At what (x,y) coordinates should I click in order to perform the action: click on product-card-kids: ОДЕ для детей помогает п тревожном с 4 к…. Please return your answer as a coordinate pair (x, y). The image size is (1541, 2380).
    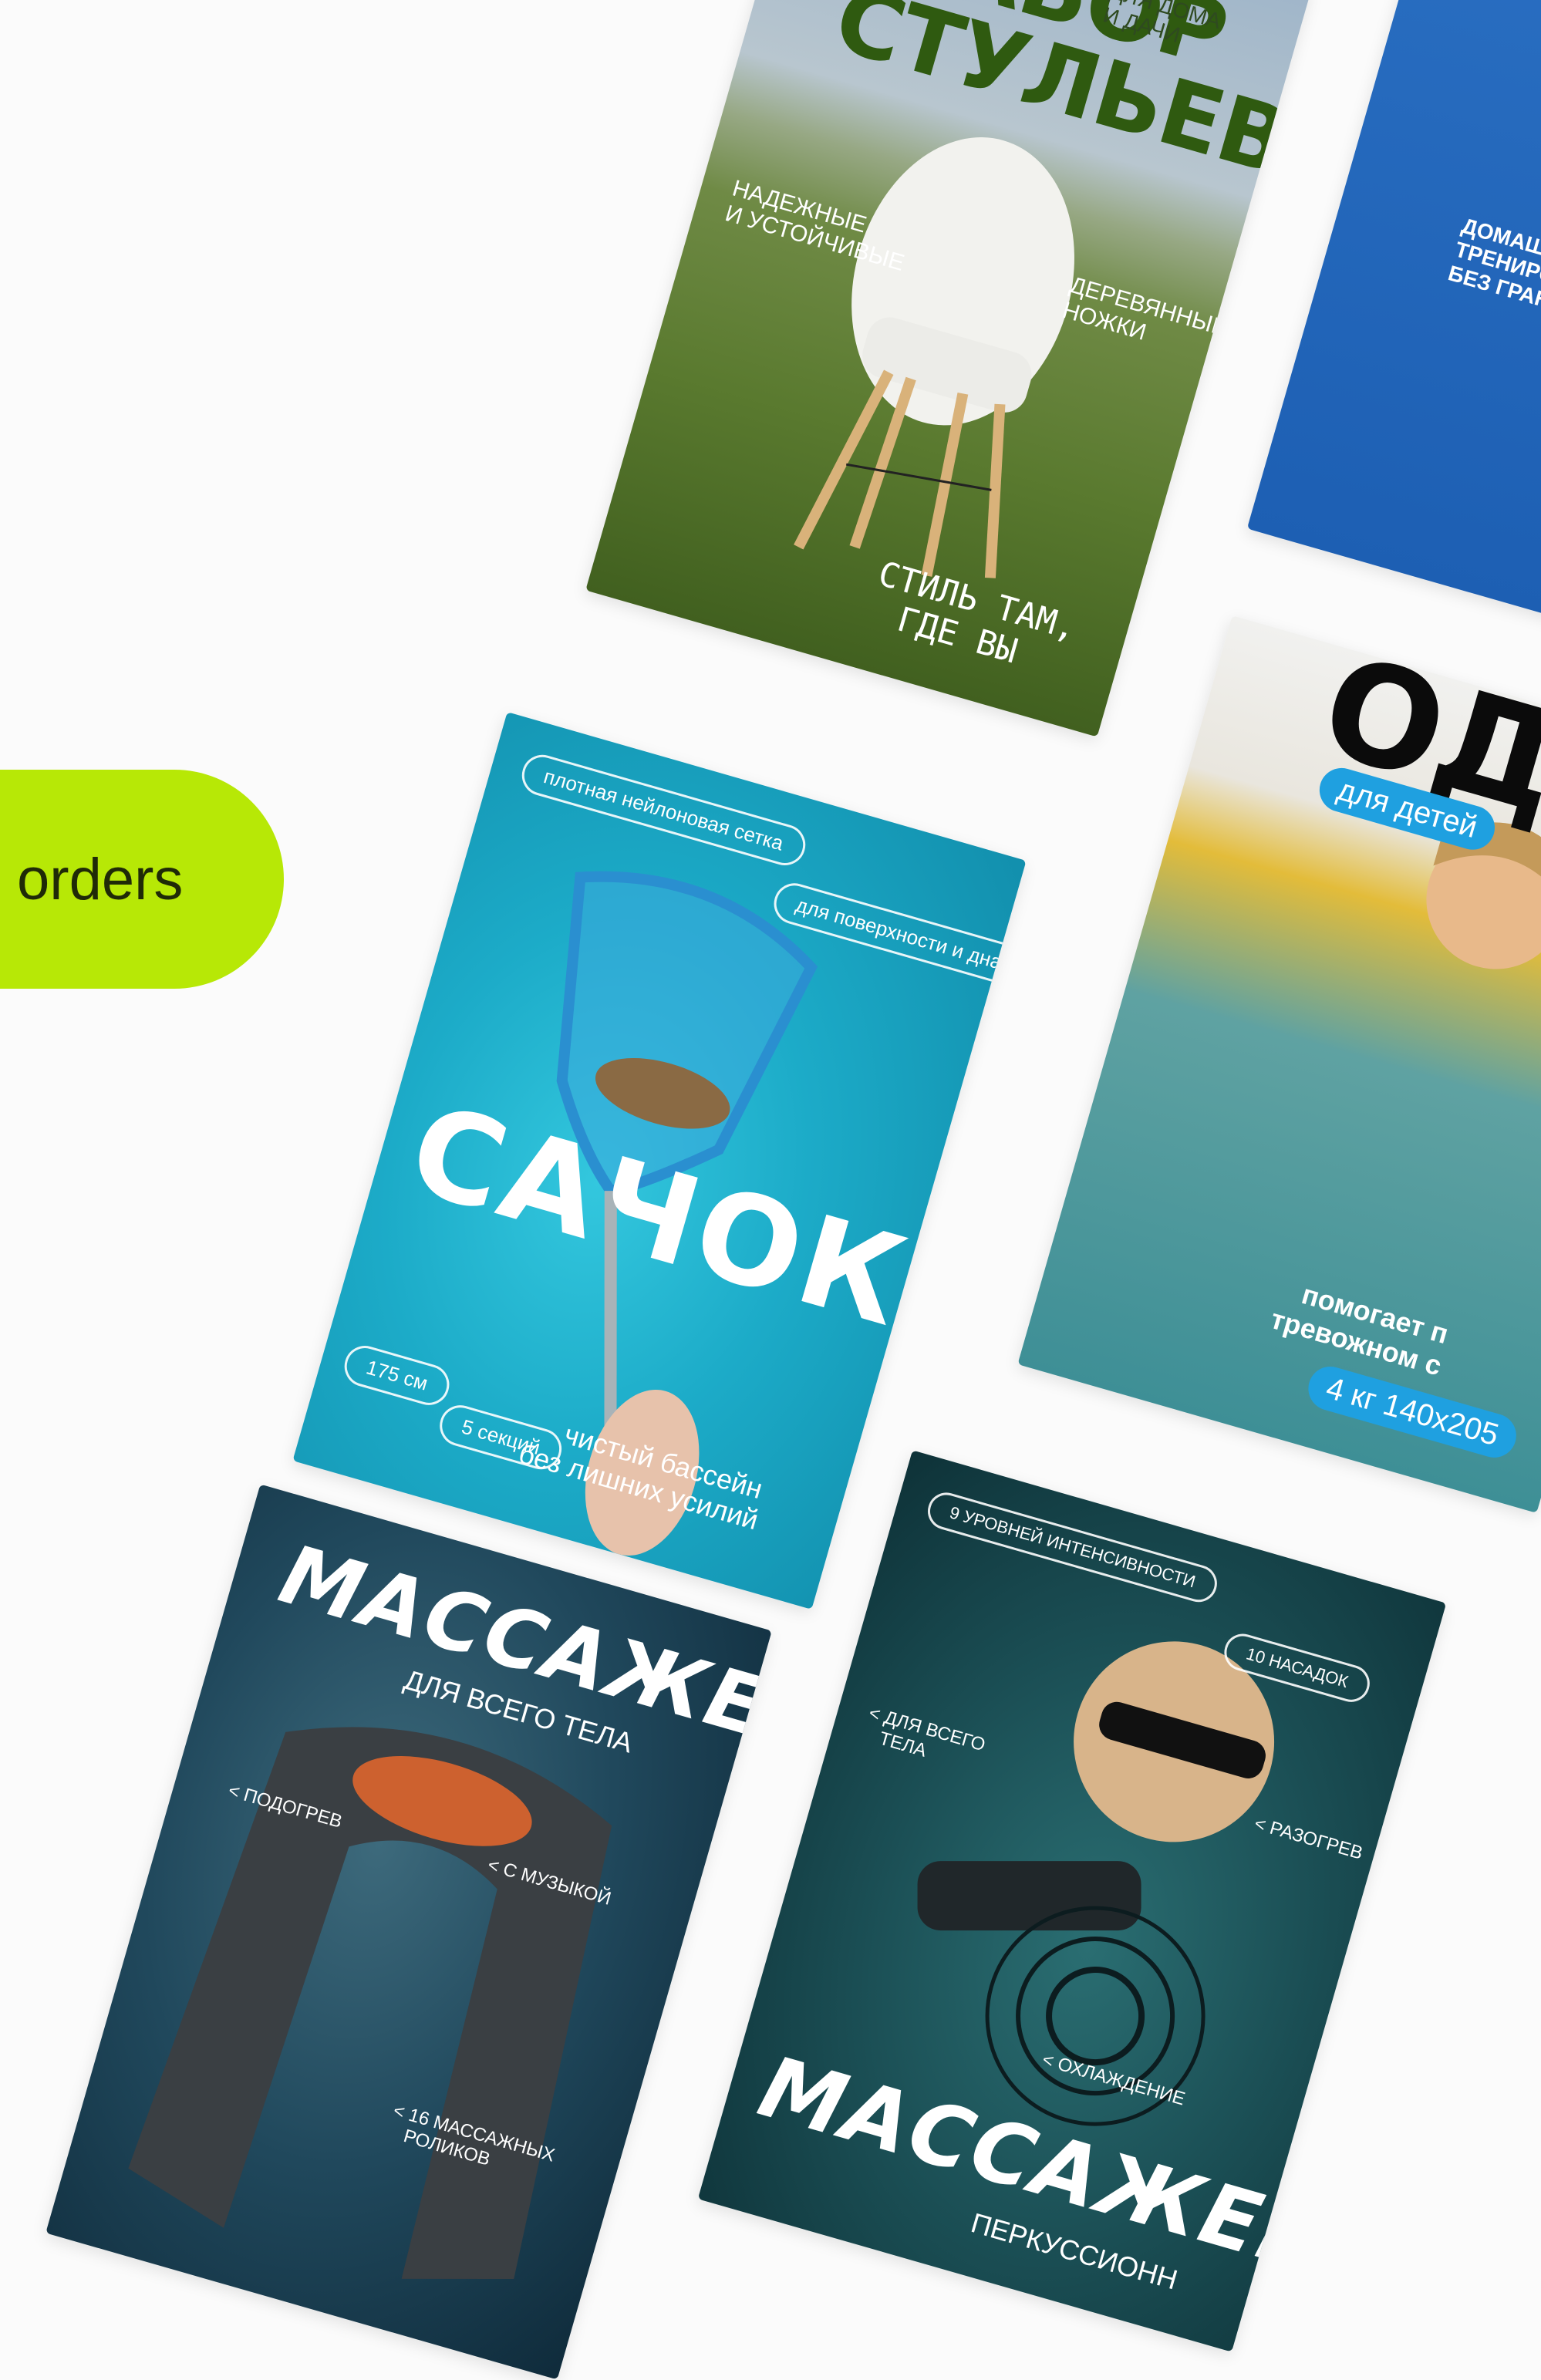
    Looking at the image, I should click on (1279, 1064).